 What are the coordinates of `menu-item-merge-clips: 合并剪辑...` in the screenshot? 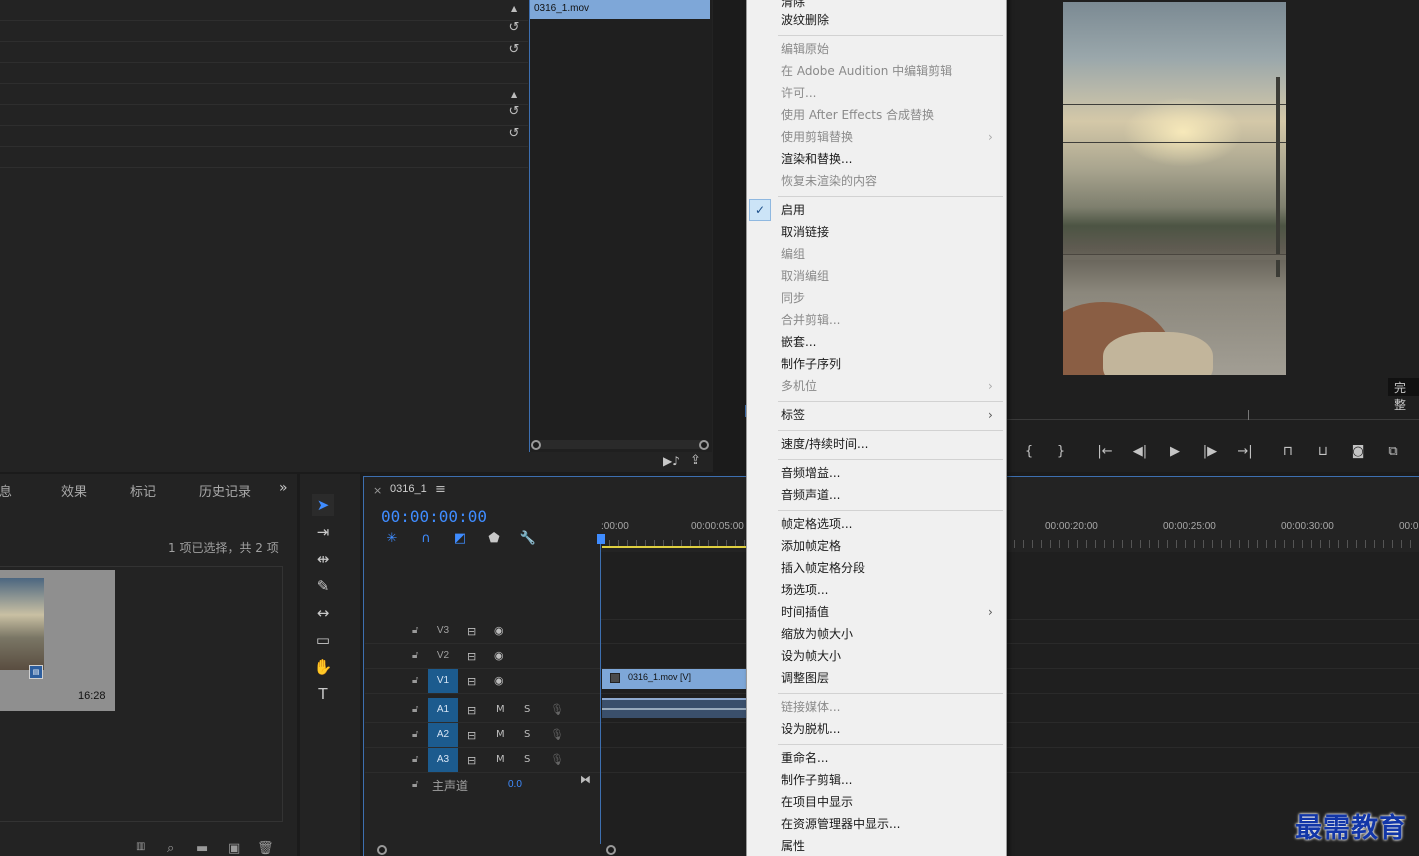 It's located at (810, 320).